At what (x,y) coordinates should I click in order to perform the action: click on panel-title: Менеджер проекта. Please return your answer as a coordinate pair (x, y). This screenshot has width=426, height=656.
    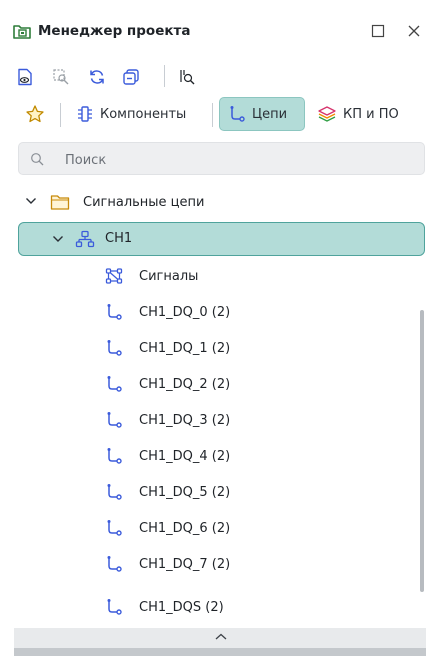
    Looking at the image, I should click on (114, 31).